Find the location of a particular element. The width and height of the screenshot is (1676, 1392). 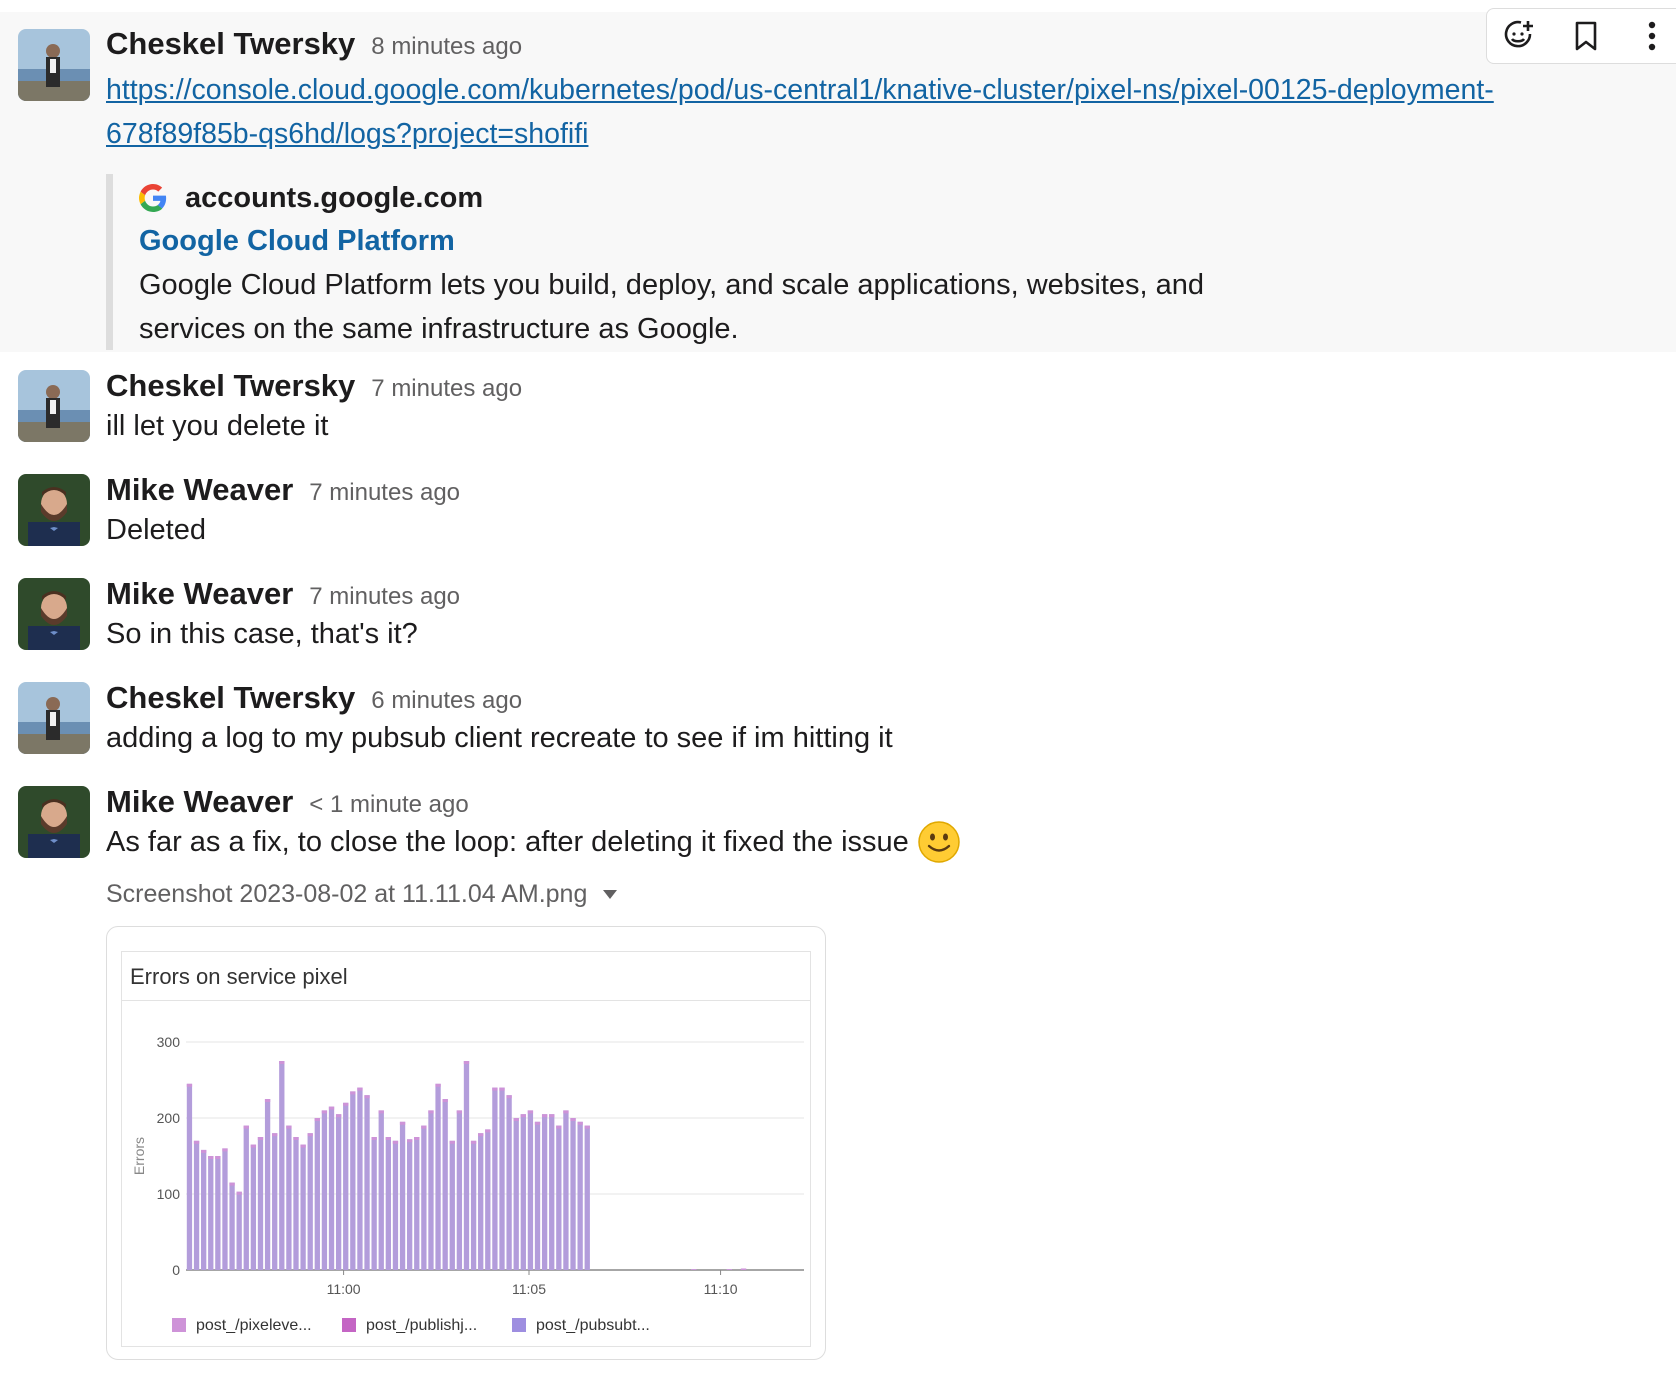

save-for-later-button is located at coordinates (1586, 36).